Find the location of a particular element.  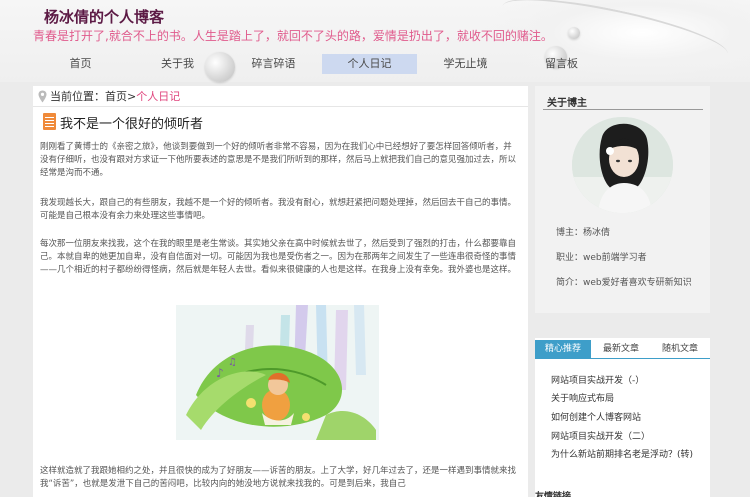

friend-links-heading: 友情链接 is located at coordinates (553, 494).